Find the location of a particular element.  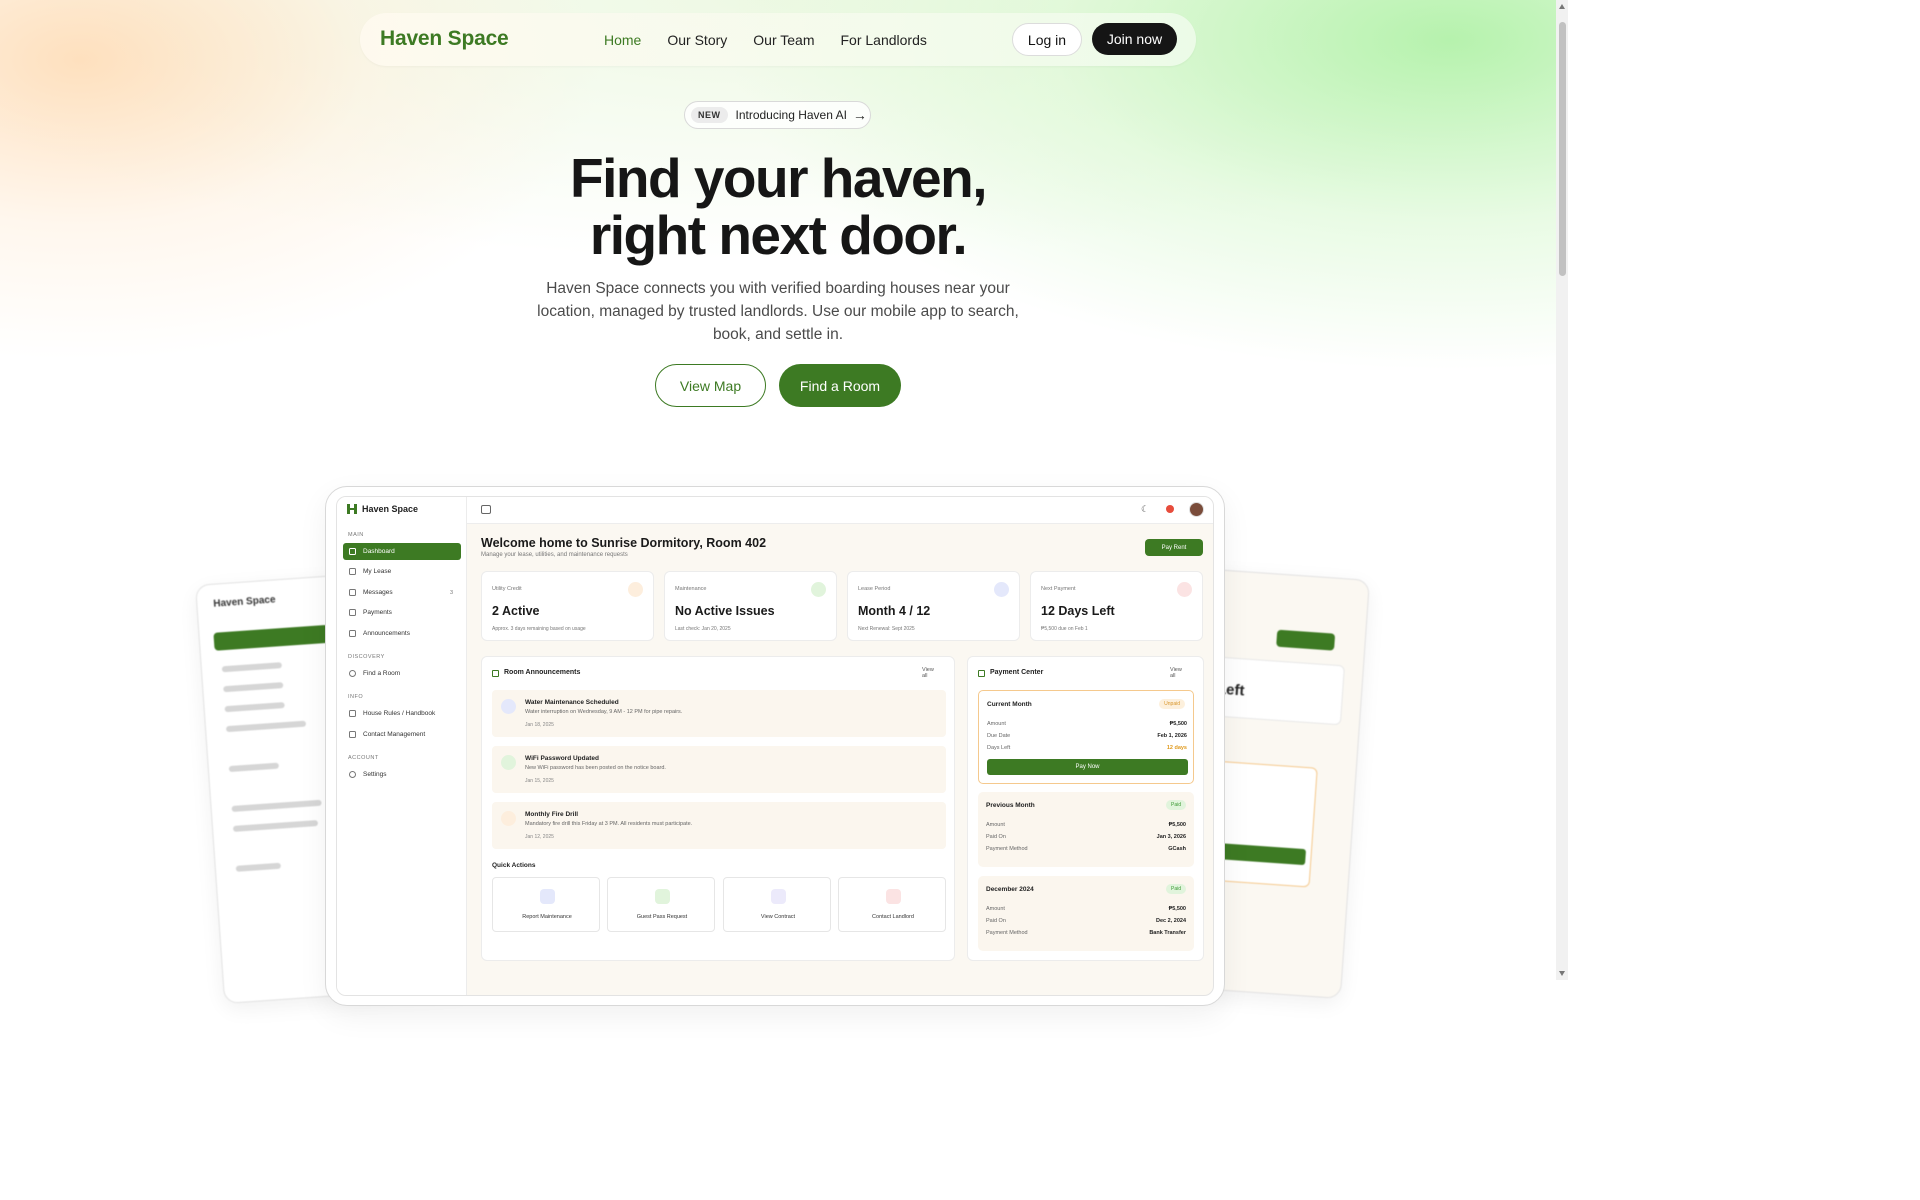

page-scrollbar is located at coordinates (1562, 490).